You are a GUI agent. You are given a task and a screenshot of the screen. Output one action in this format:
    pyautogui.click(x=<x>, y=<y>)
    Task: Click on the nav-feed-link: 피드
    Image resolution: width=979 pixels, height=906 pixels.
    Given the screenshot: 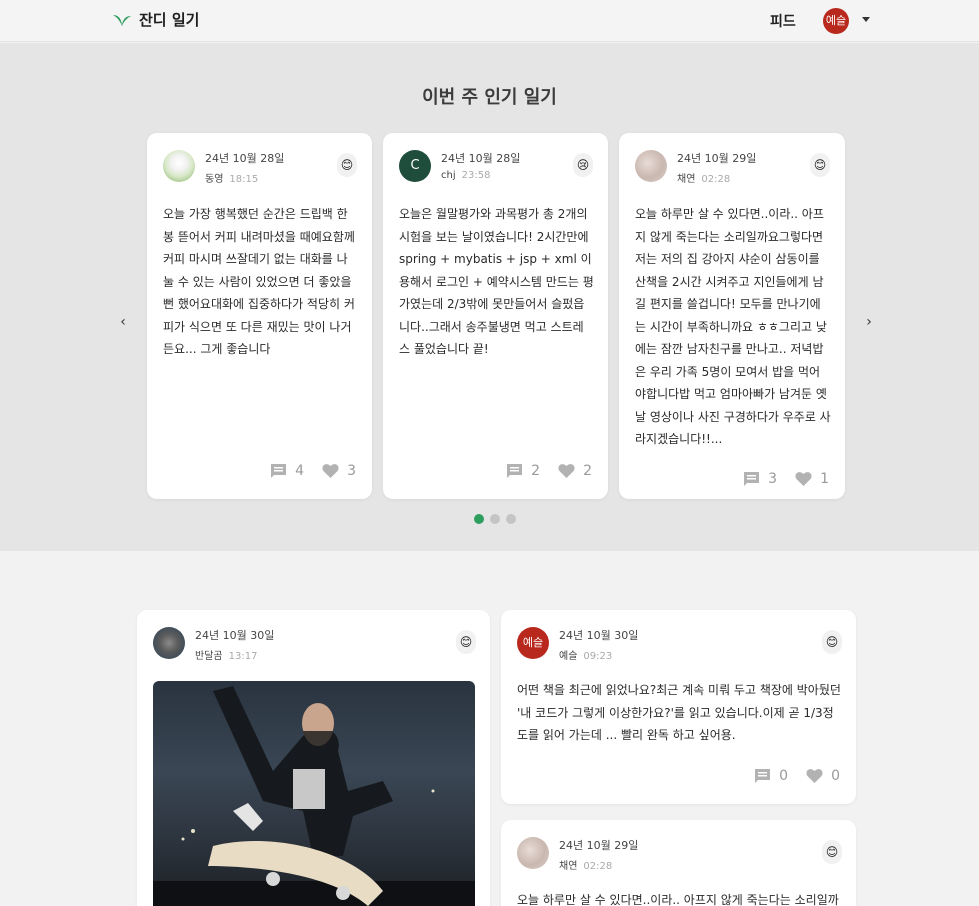 What is the action you would take?
    pyautogui.click(x=783, y=21)
    